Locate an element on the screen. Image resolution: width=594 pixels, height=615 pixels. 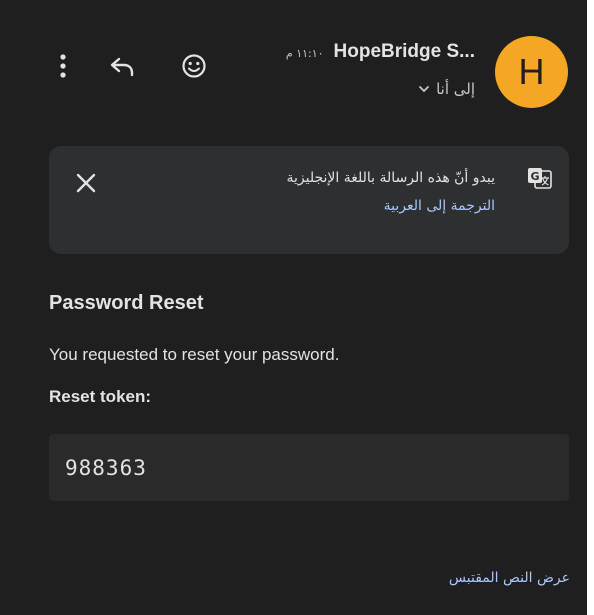
more-vert-icon is located at coordinates (63, 66).